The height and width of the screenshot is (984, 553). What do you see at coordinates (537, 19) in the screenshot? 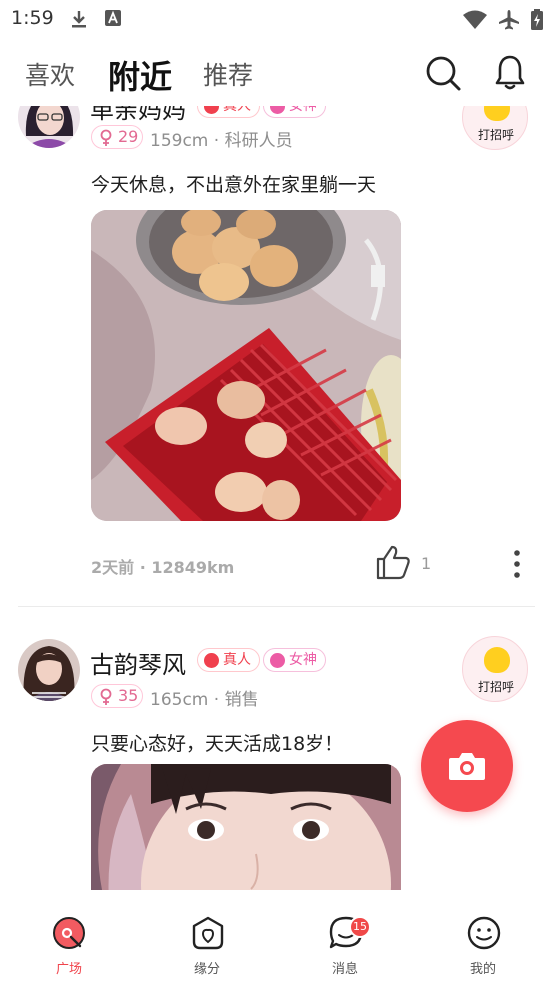
I see `battery-icon` at bounding box center [537, 19].